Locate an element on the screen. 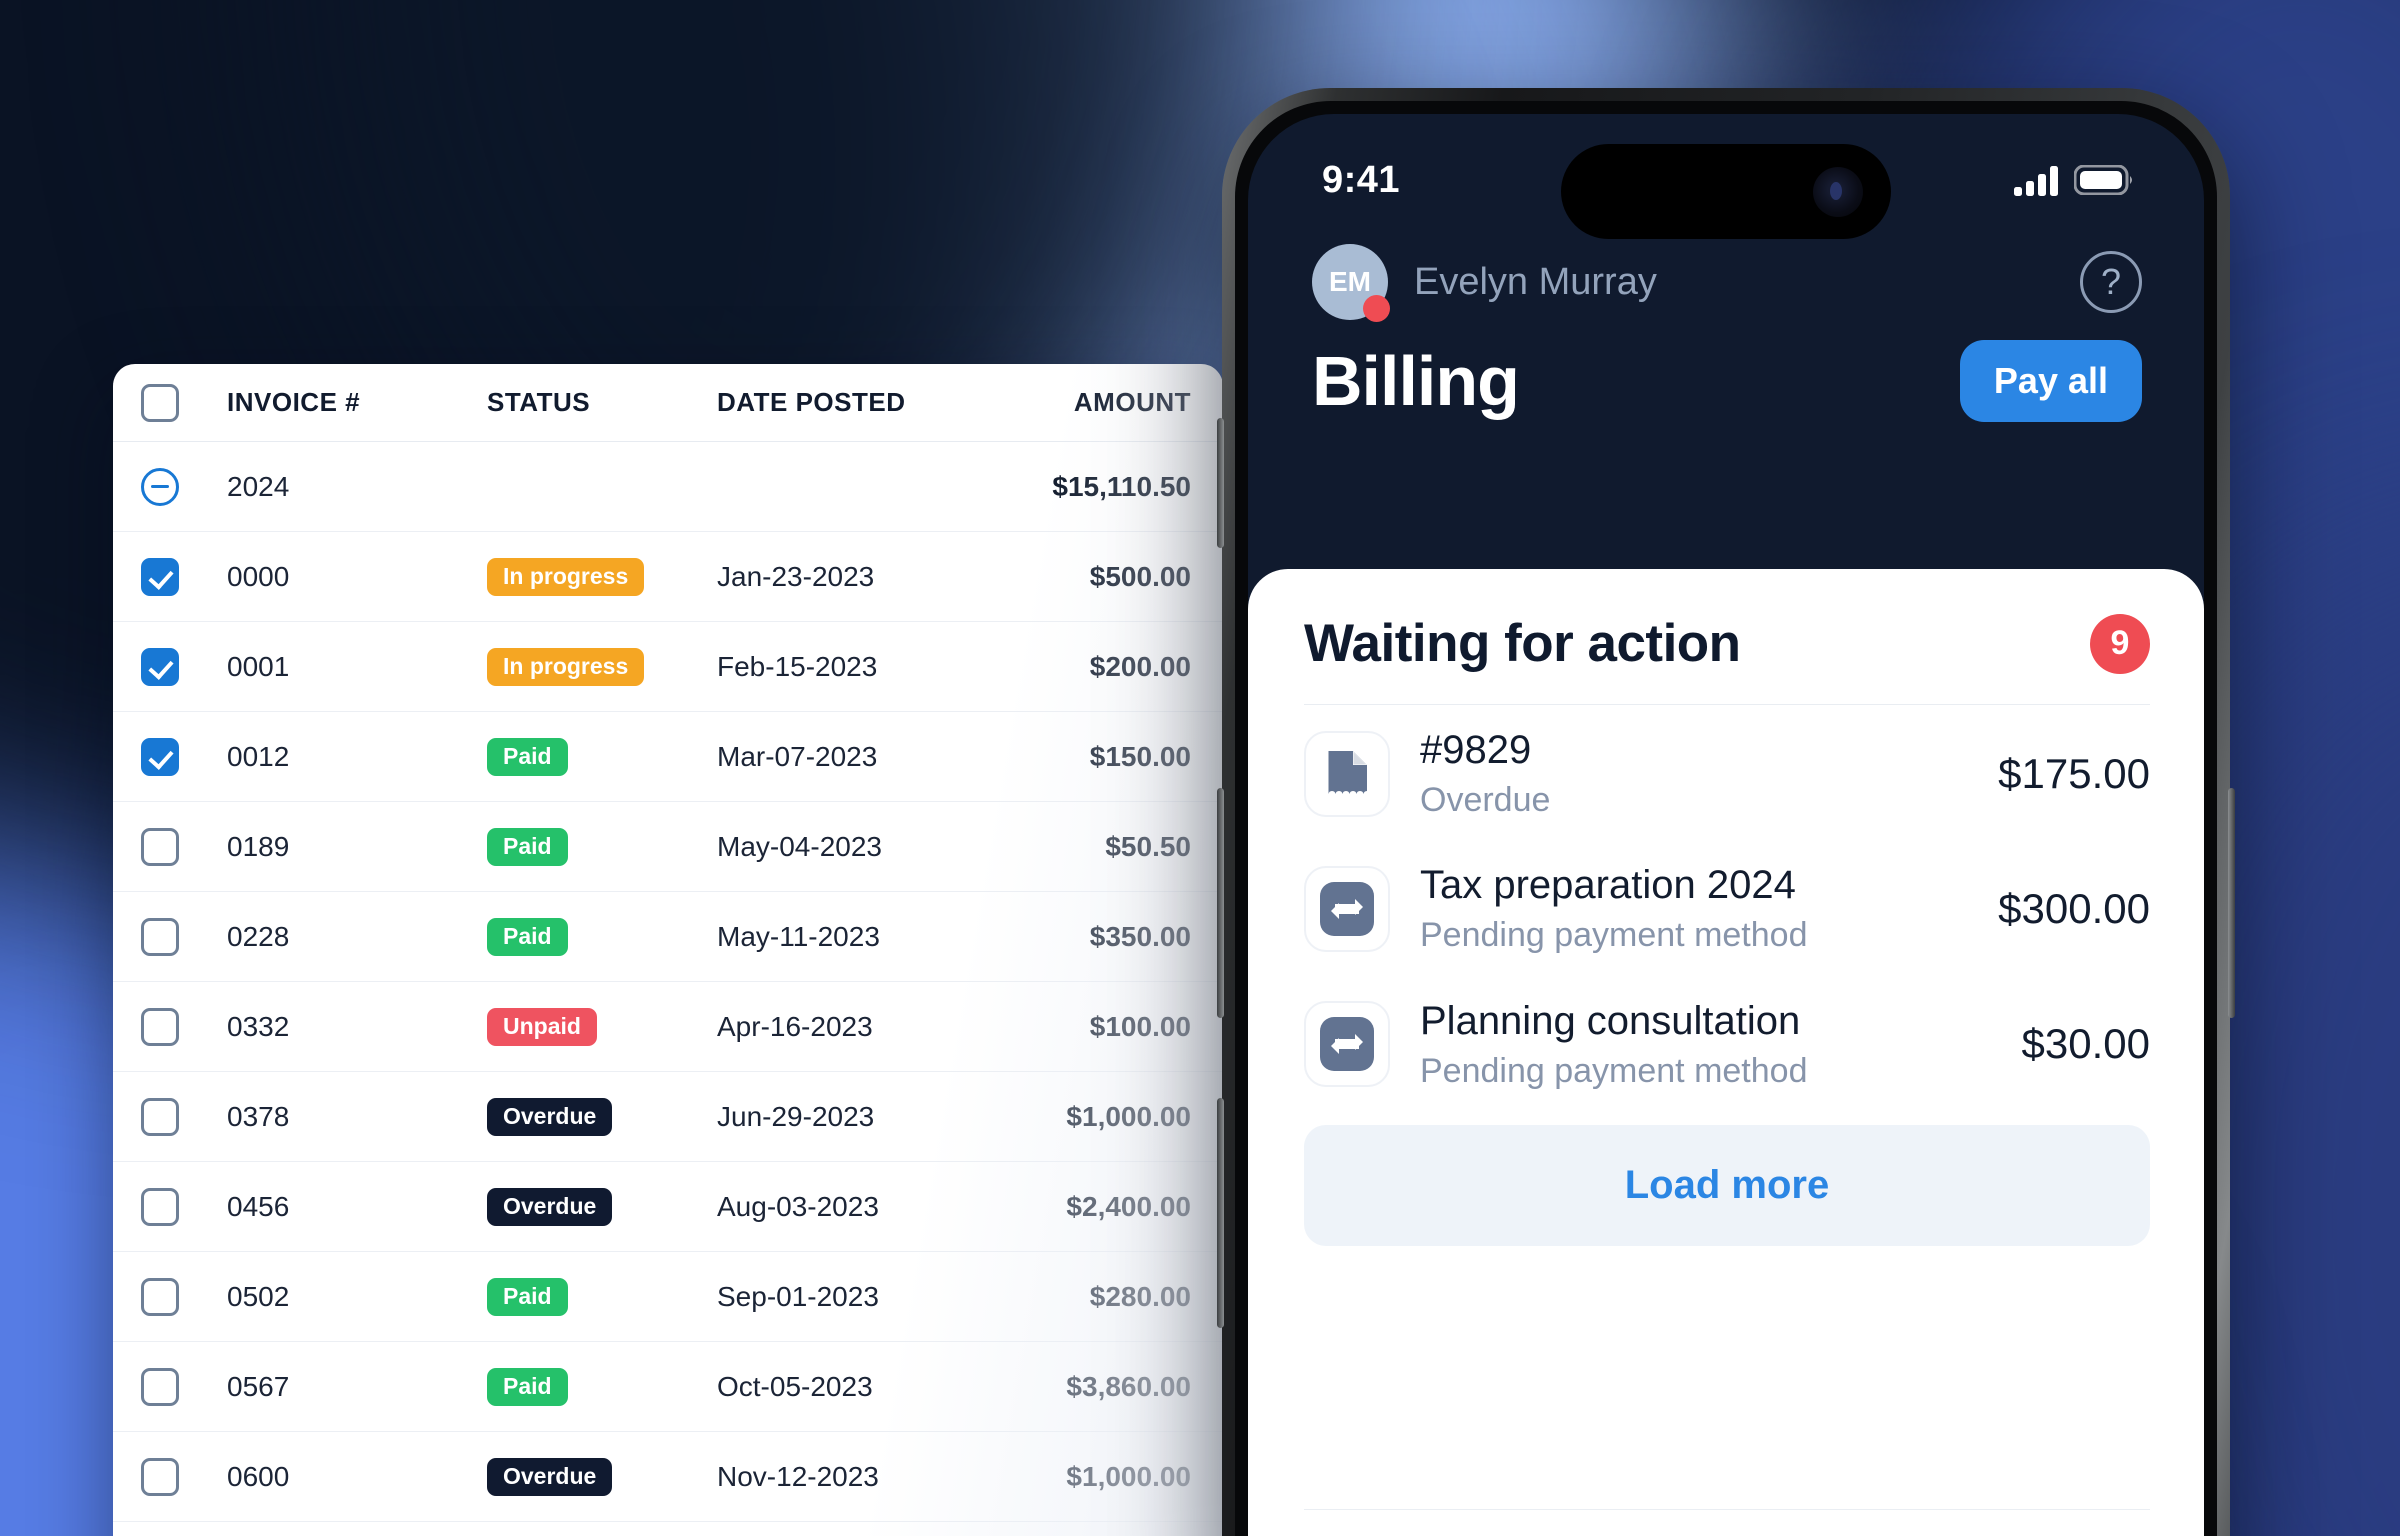 This screenshot has width=2400, height=1536. cell-status: In progress is located at coordinates (602, 666).